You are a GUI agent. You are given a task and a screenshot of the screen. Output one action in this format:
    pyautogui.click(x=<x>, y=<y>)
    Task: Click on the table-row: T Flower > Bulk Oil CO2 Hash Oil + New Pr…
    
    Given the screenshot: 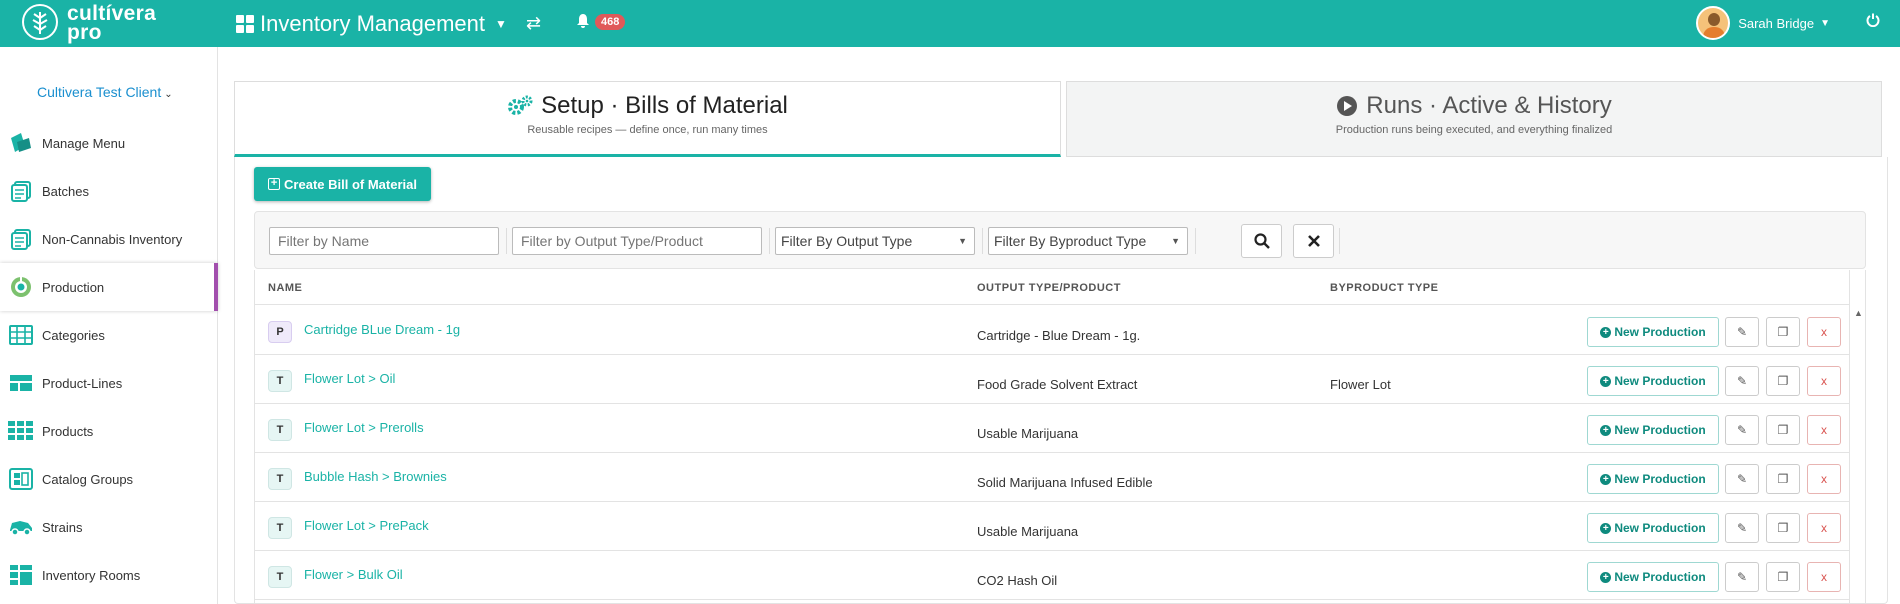 What is the action you would take?
    pyautogui.click(x=1052, y=575)
    